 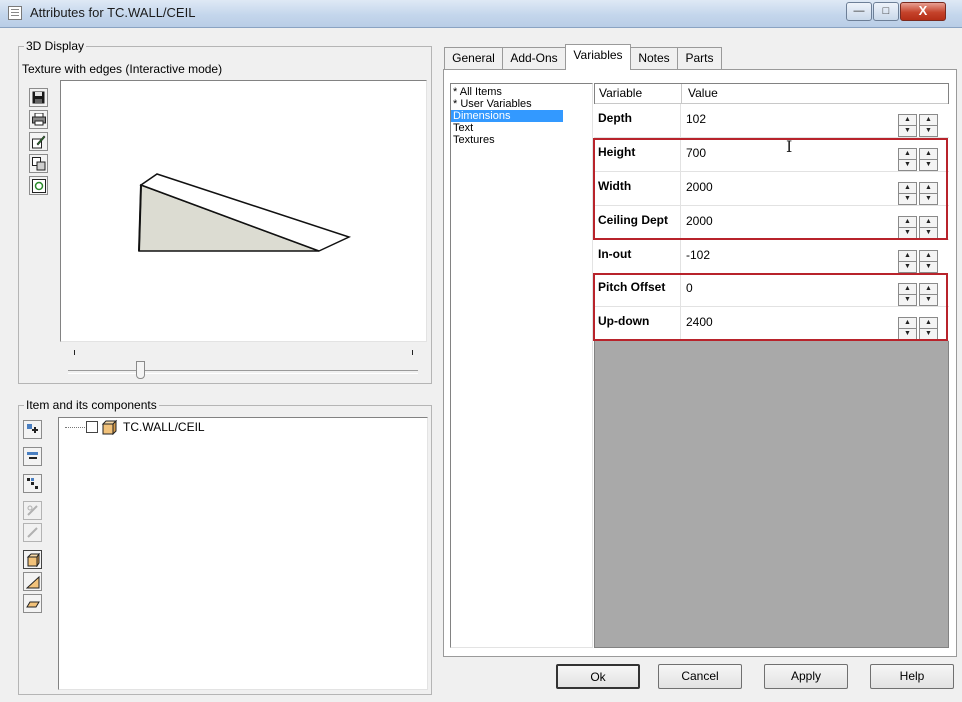 I want to click on expand-icon, so click(x=32, y=429).